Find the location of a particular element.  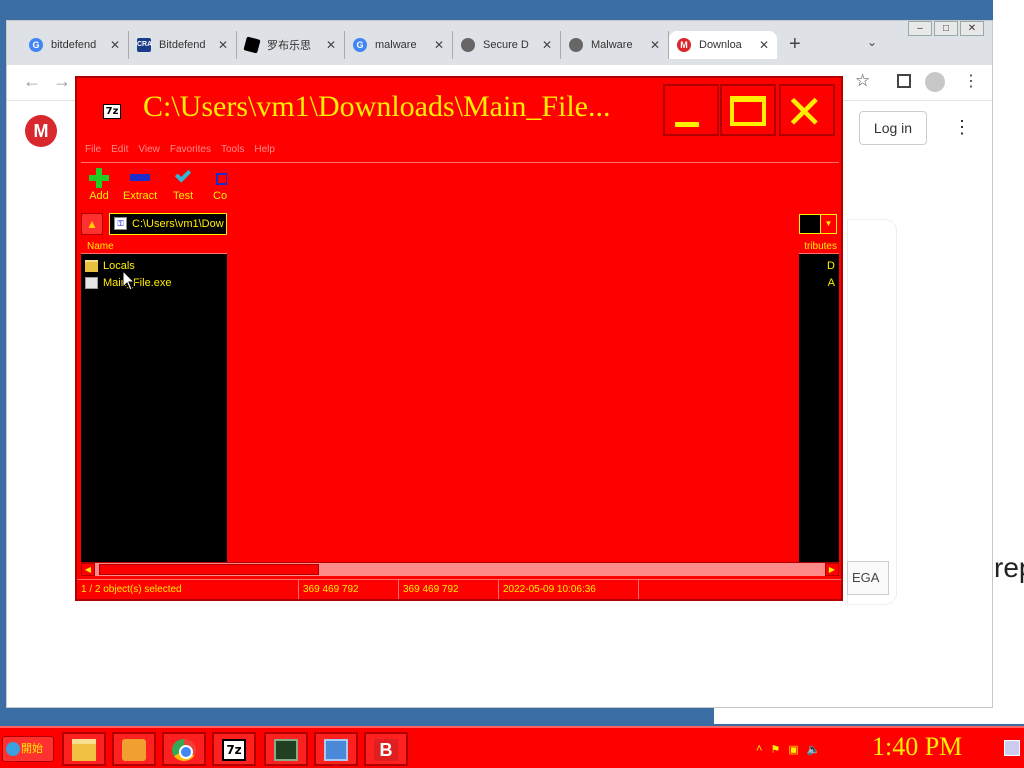

mega-logo: M is located at coordinates (41, 131).